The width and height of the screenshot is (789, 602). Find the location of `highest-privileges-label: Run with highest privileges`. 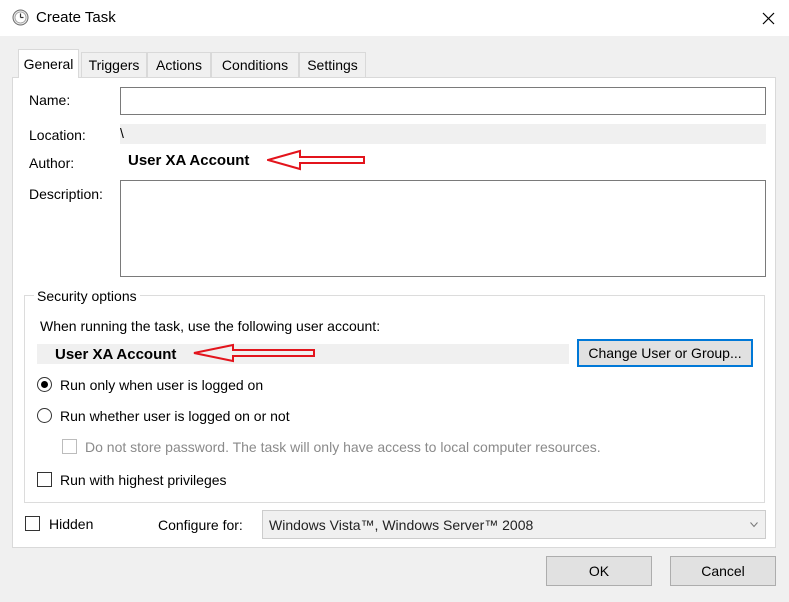

highest-privileges-label: Run with highest privileges is located at coordinates (143, 480).